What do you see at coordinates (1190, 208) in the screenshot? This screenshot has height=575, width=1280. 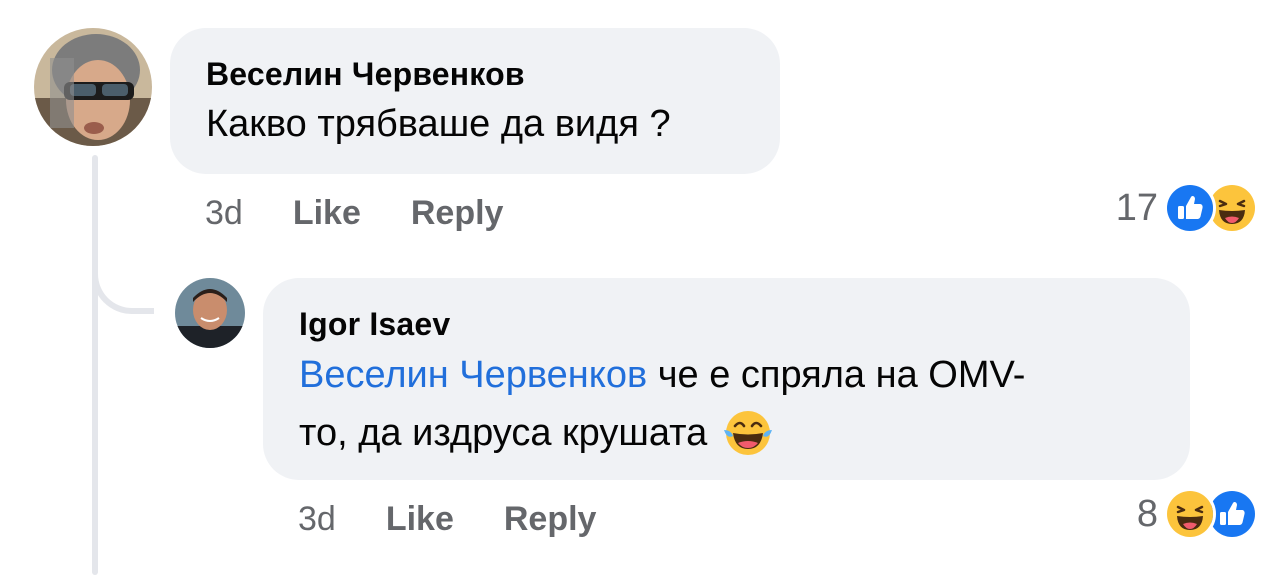 I see `like-icon` at bounding box center [1190, 208].